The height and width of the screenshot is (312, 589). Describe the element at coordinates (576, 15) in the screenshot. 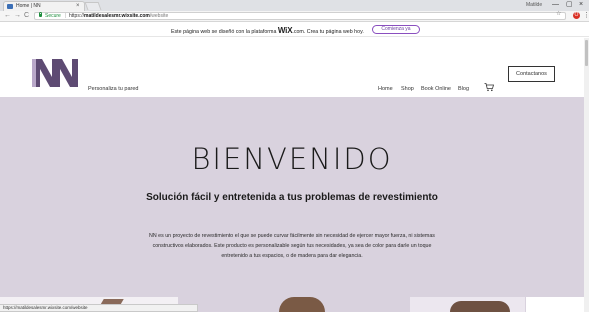

I see `extension-icon: O` at that location.